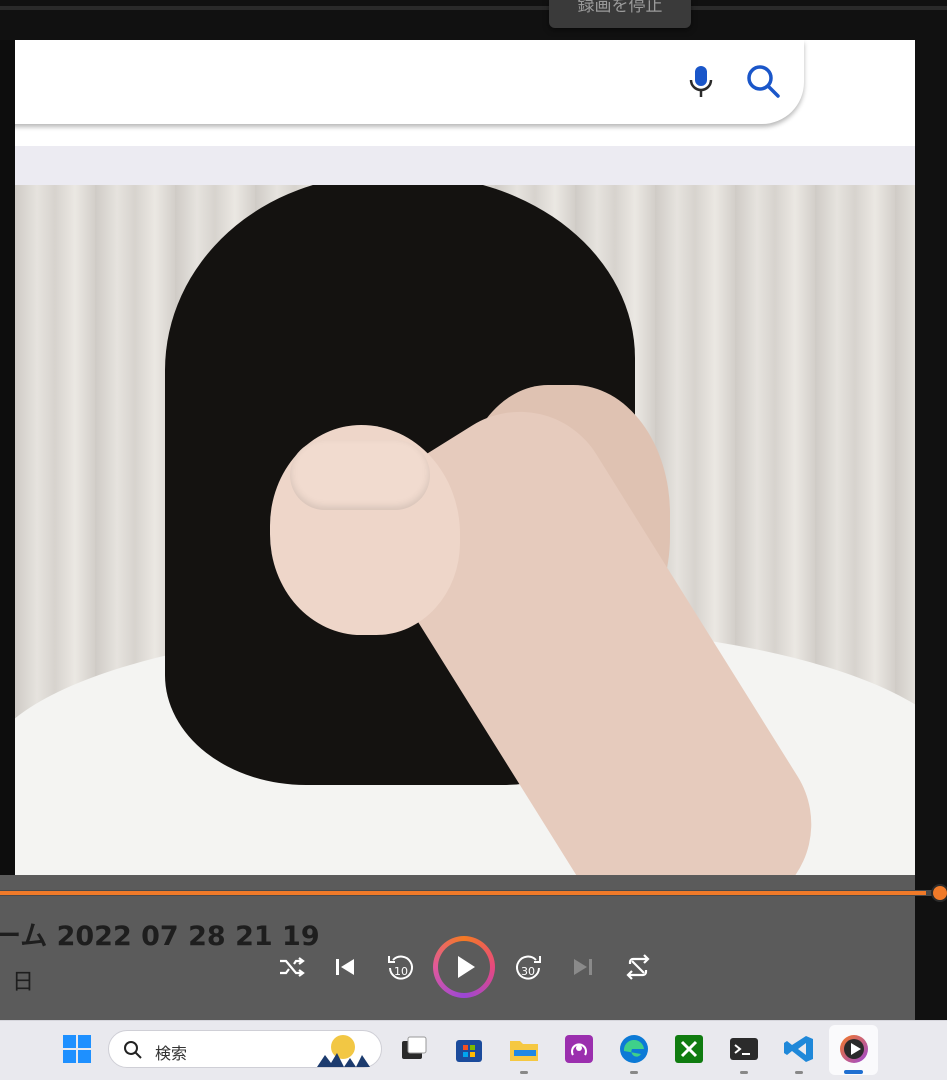 The height and width of the screenshot is (1080, 947). What do you see at coordinates (939, 893) in the screenshot?
I see `progress-thumb` at bounding box center [939, 893].